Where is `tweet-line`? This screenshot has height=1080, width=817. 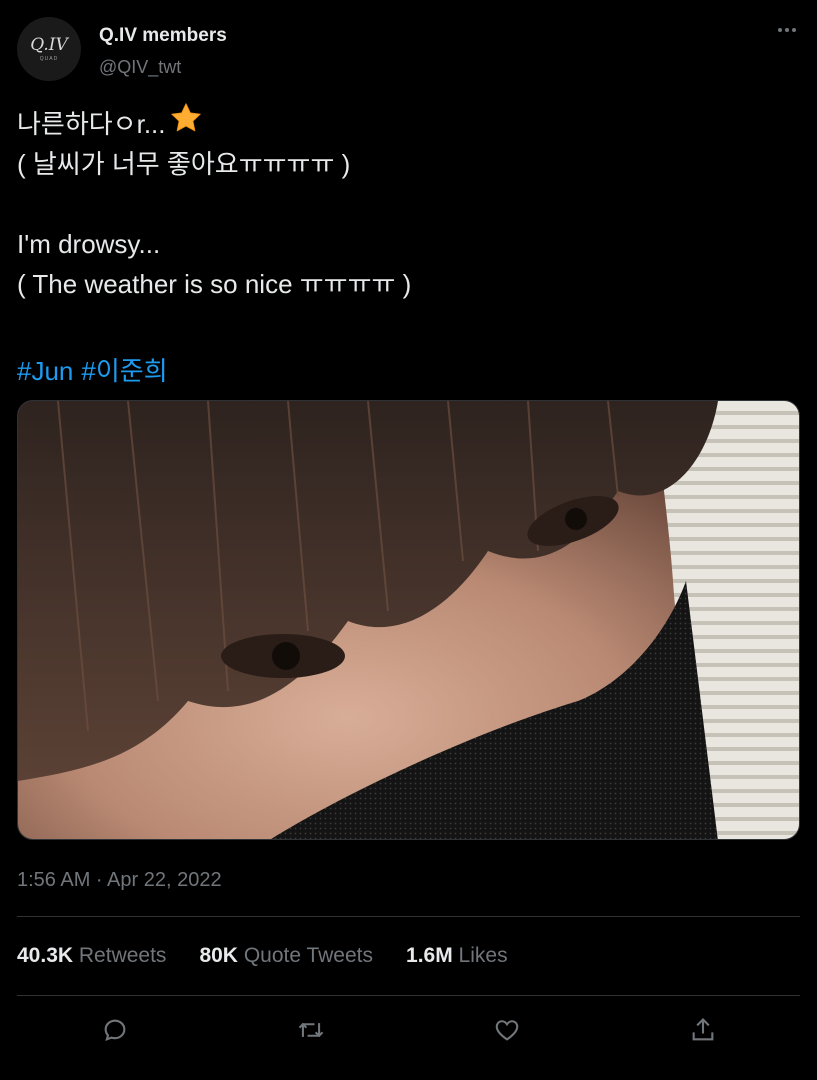 tweet-line is located at coordinates (407, 204).